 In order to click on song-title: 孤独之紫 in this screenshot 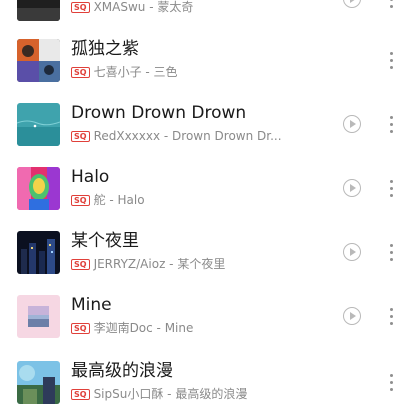, I will do `click(105, 49)`.